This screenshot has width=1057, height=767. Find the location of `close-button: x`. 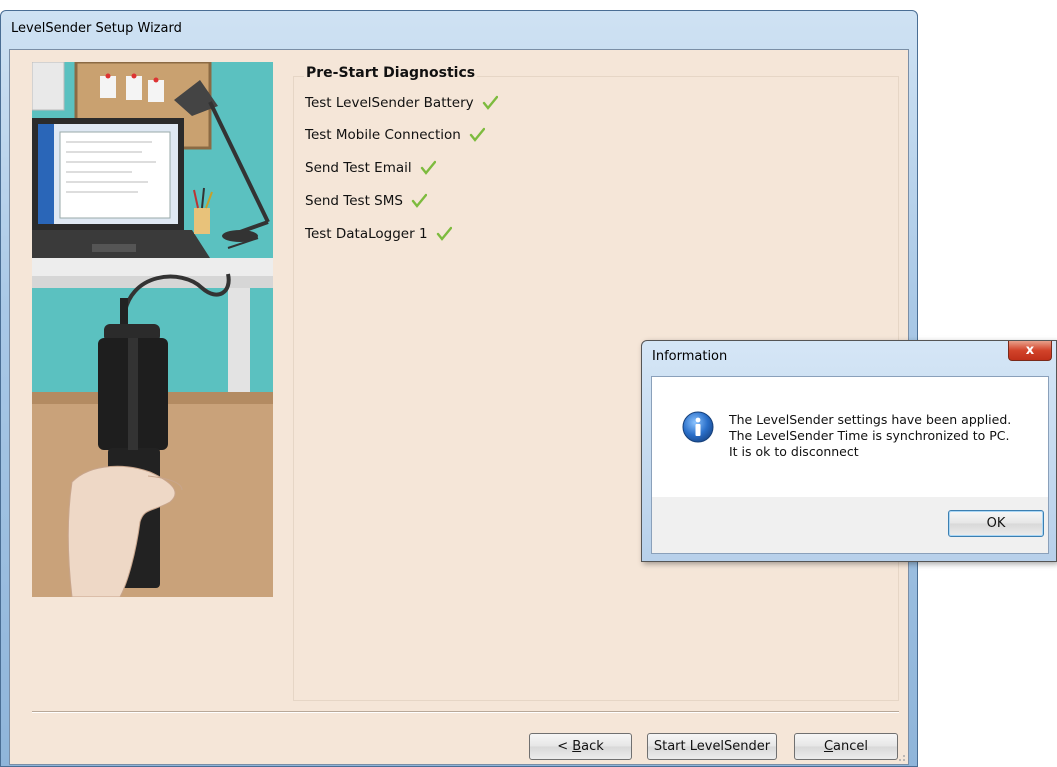

close-button: x is located at coordinates (1030, 351).